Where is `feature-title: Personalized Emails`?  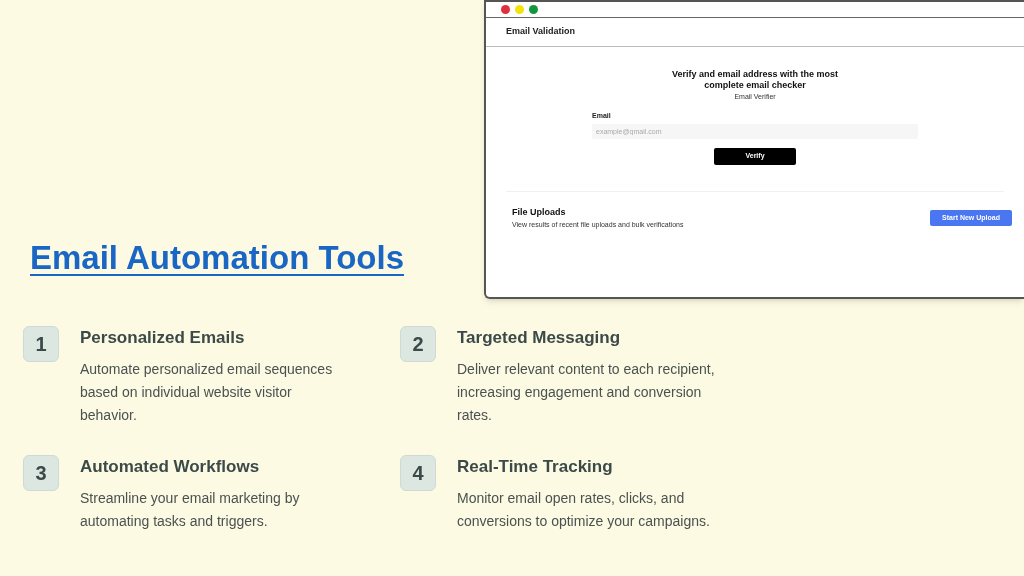
feature-title: Personalized Emails is located at coordinates (163, 338).